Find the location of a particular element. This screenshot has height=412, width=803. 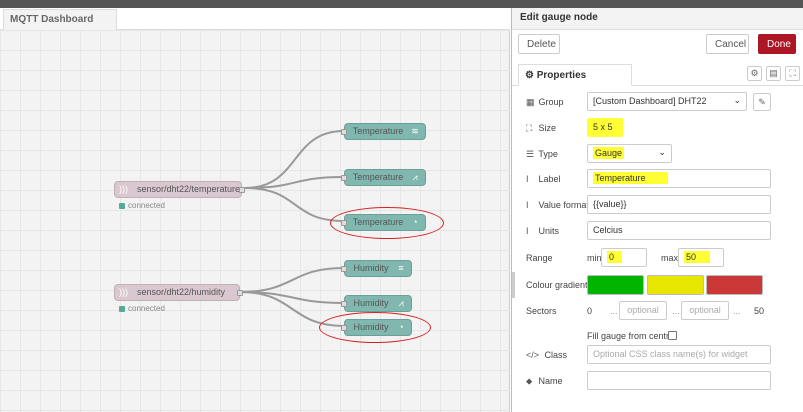

appearance-tab-icon: ⛶ is located at coordinates (792, 73).